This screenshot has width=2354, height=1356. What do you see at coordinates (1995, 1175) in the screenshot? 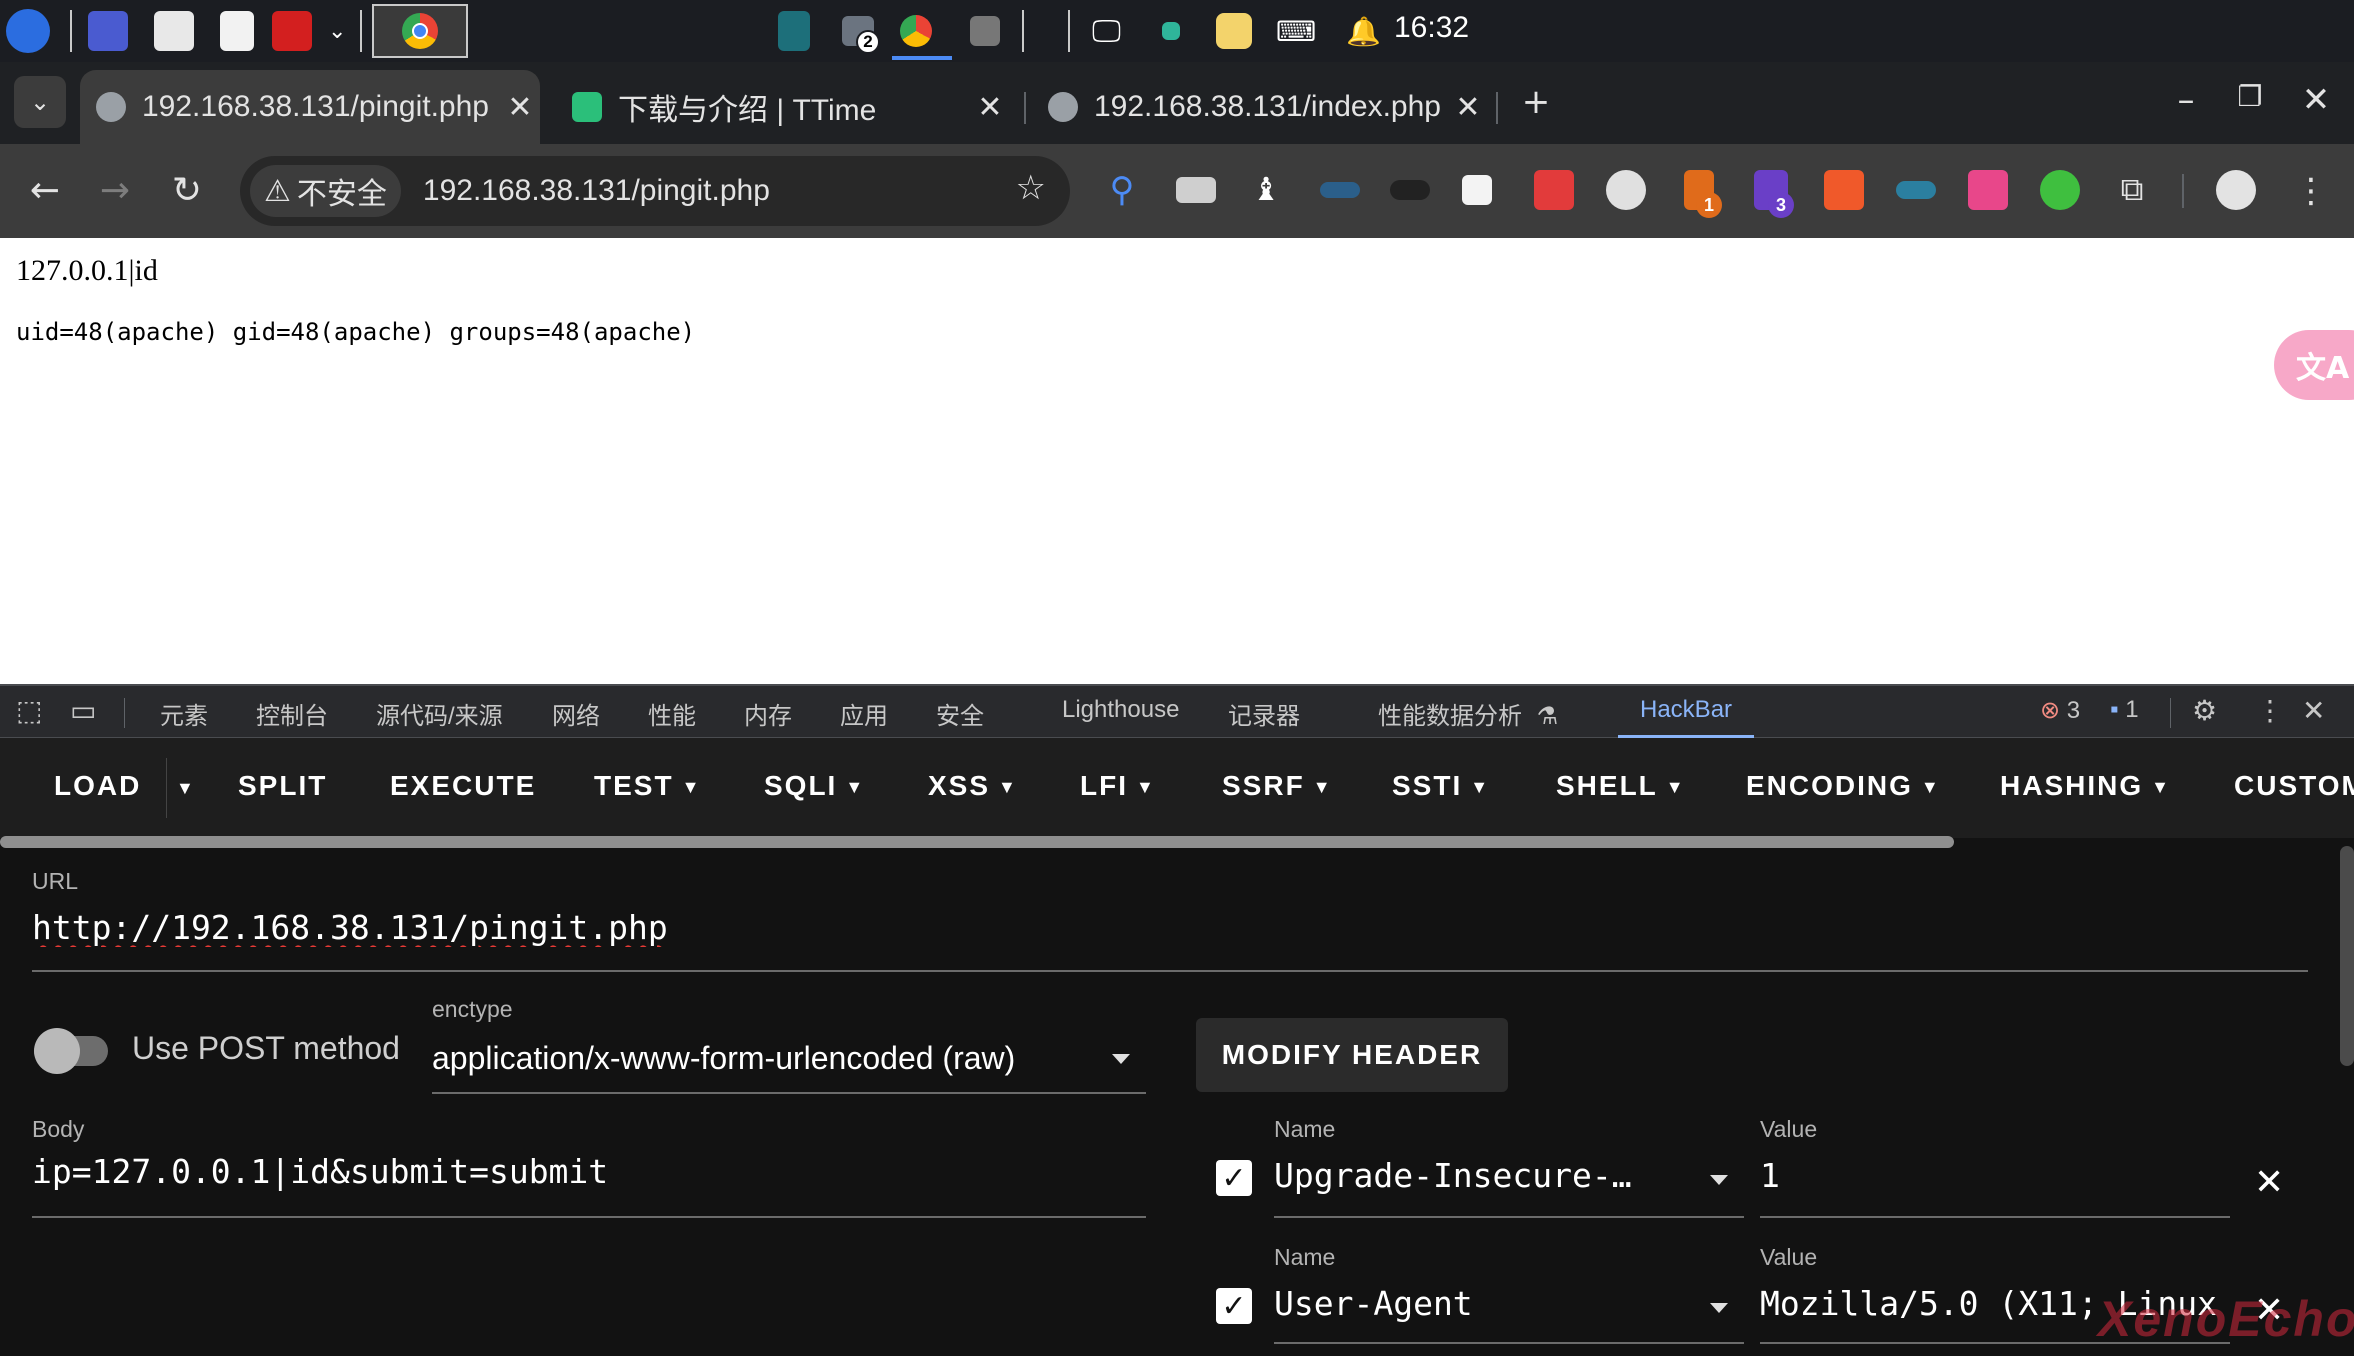
I see `header-value-input: 1` at bounding box center [1995, 1175].